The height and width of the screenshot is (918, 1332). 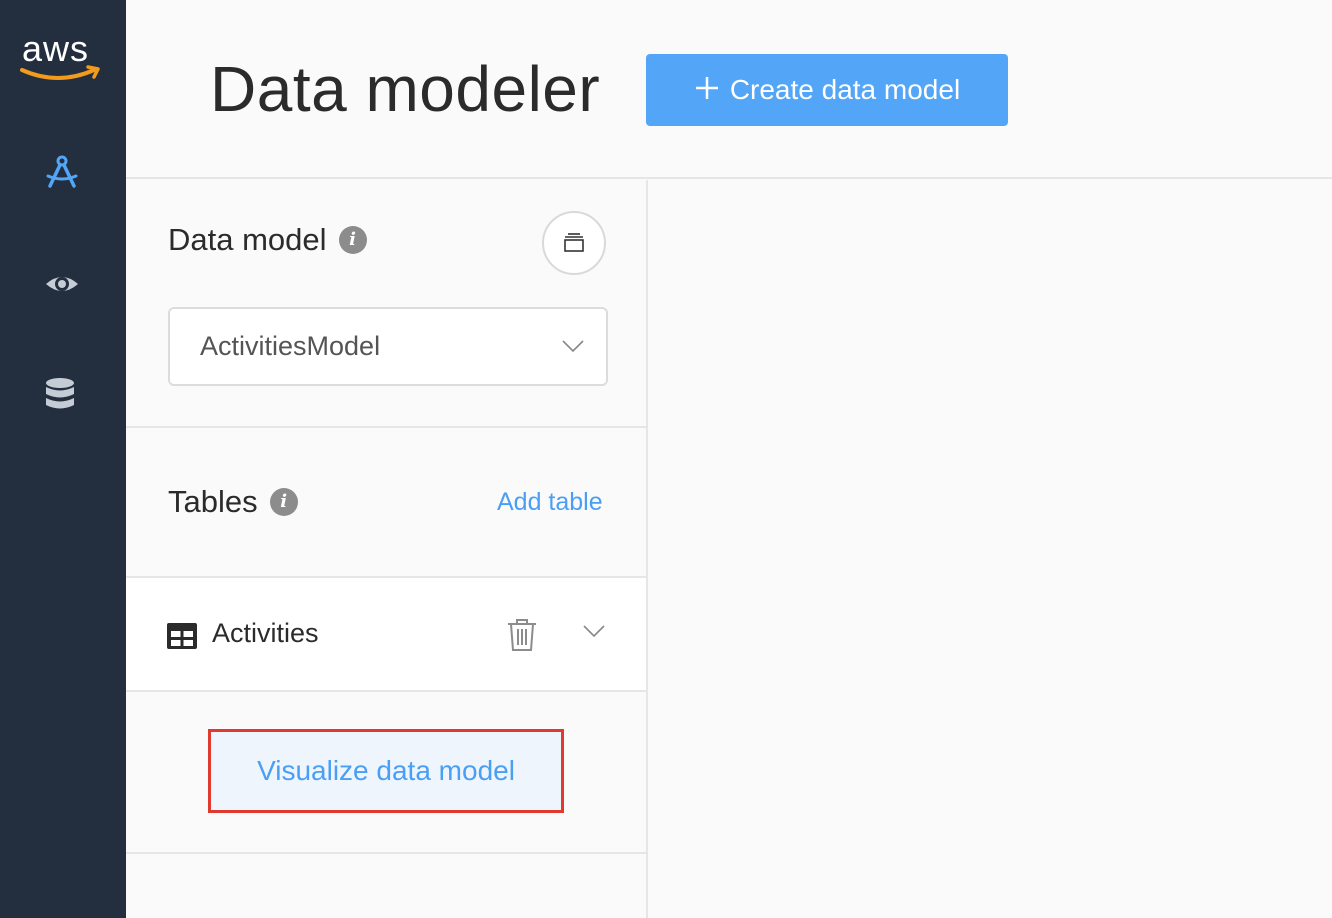 I want to click on data-modeler-icon, so click(x=62, y=172).